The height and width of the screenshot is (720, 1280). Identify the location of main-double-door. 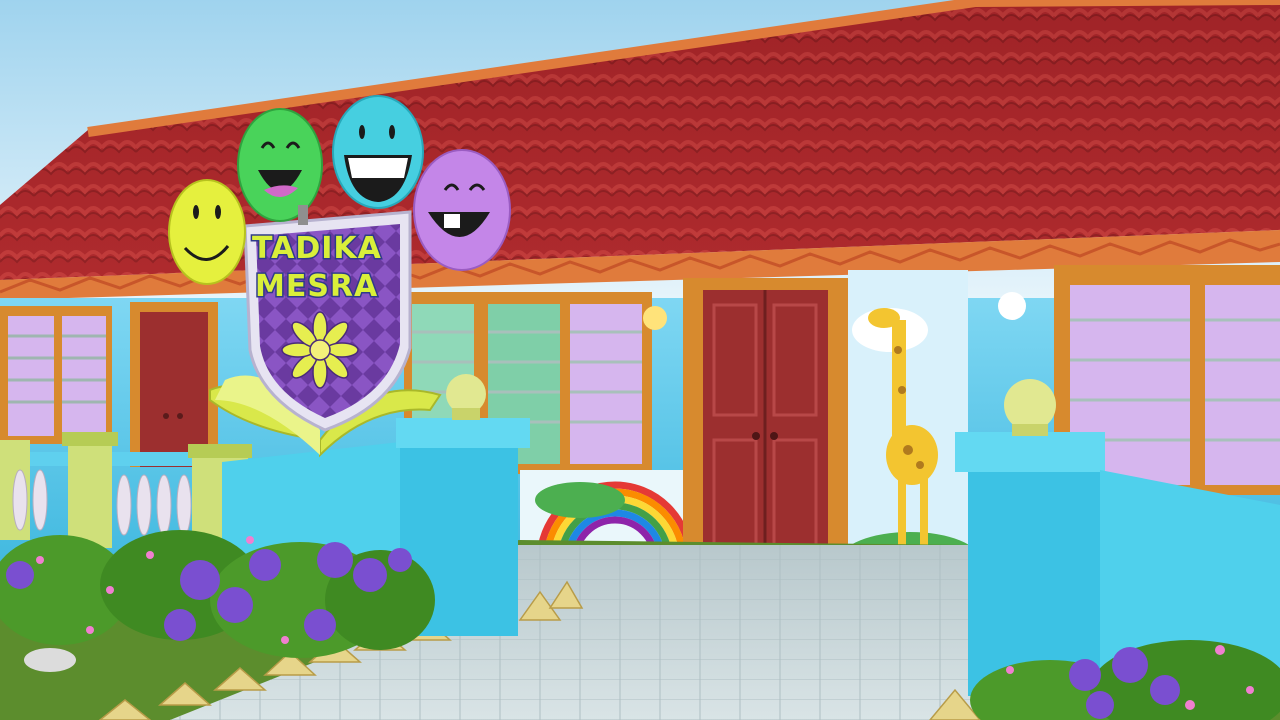
(765, 424).